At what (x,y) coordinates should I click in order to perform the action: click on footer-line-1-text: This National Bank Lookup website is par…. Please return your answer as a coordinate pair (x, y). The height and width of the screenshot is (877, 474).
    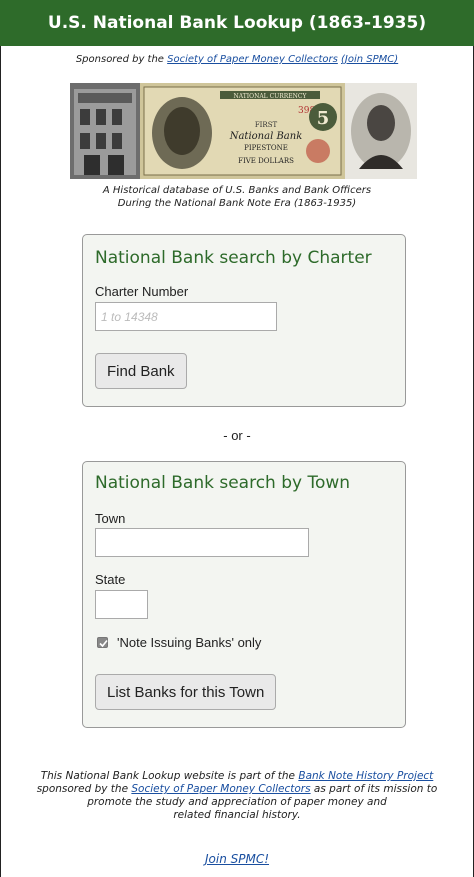
    Looking at the image, I should click on (169, 776).